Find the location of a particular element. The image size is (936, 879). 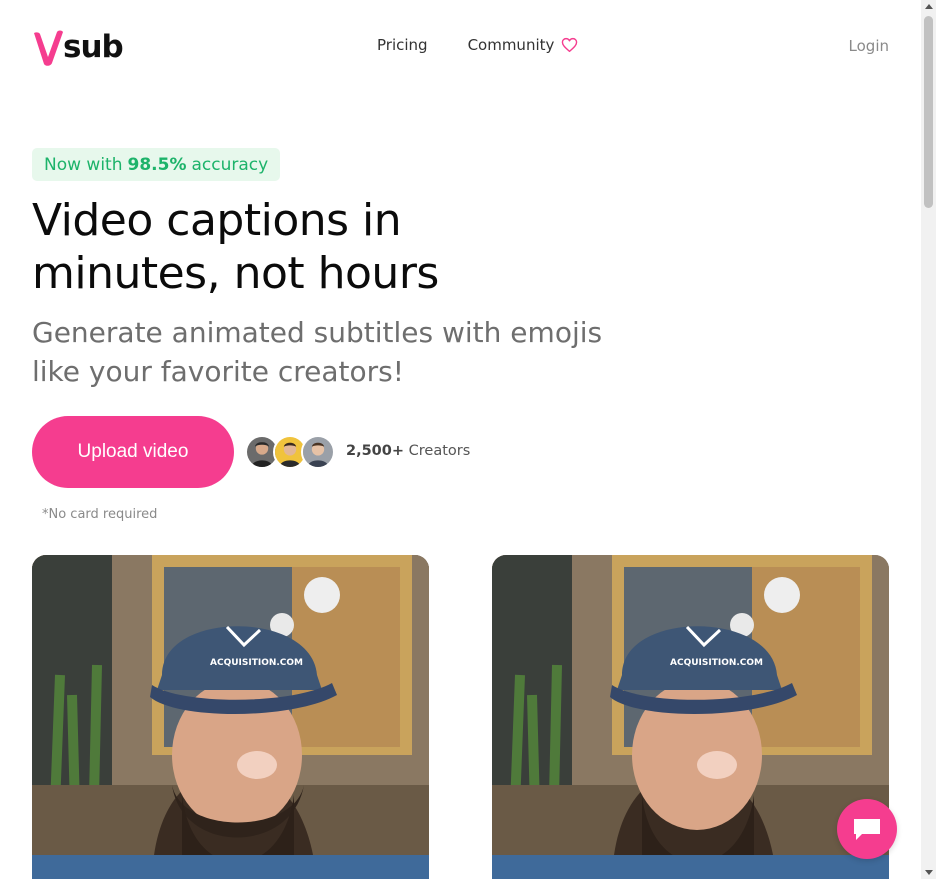

badge-prefix: Now with is located at coordinates (83, 164).